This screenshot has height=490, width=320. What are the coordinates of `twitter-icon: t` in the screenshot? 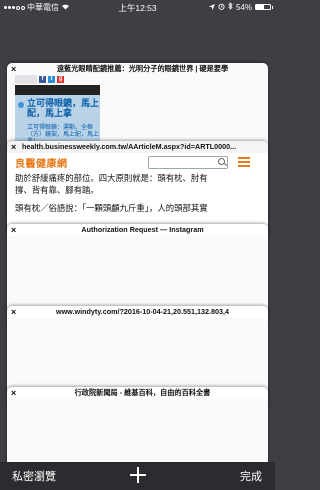 It's located at (51, 79).